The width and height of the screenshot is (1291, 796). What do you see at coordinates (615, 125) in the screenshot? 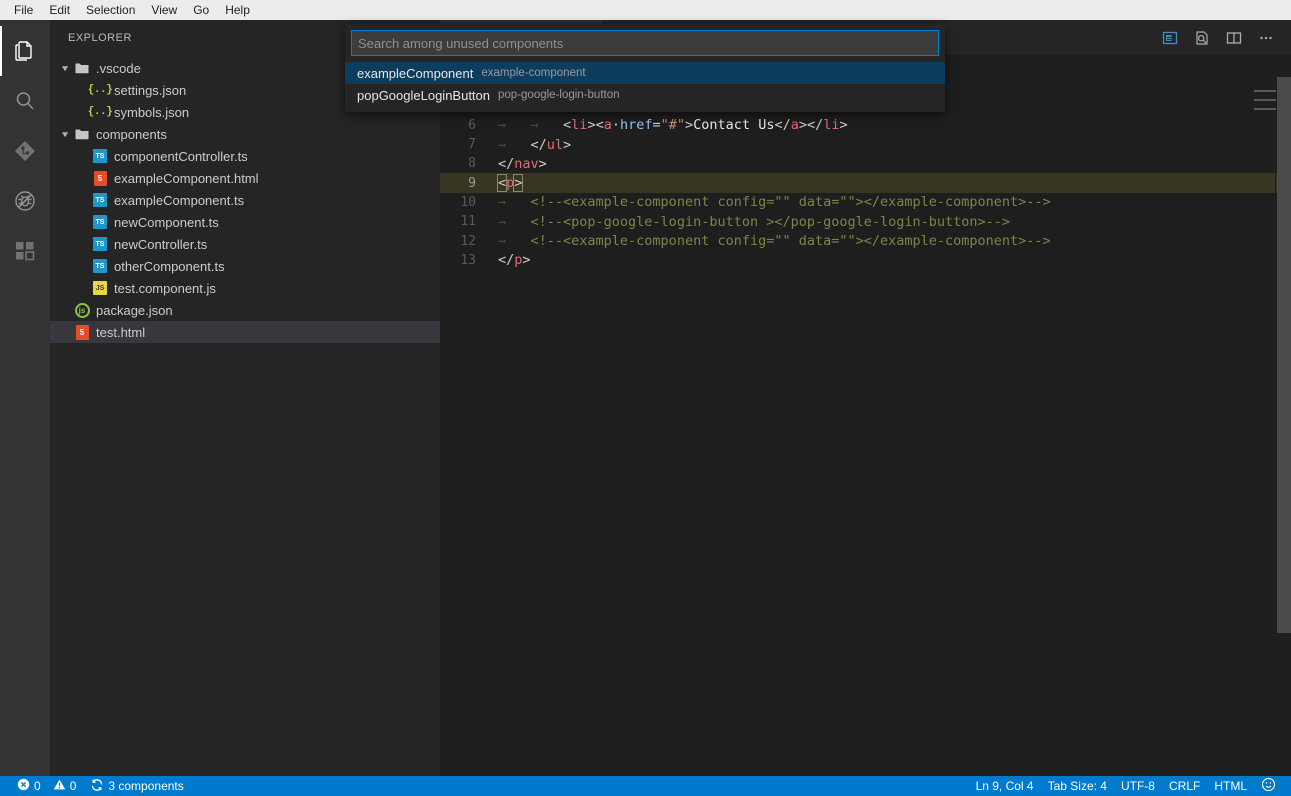
I see `code-token: ·` at bounding box center [615, 125].